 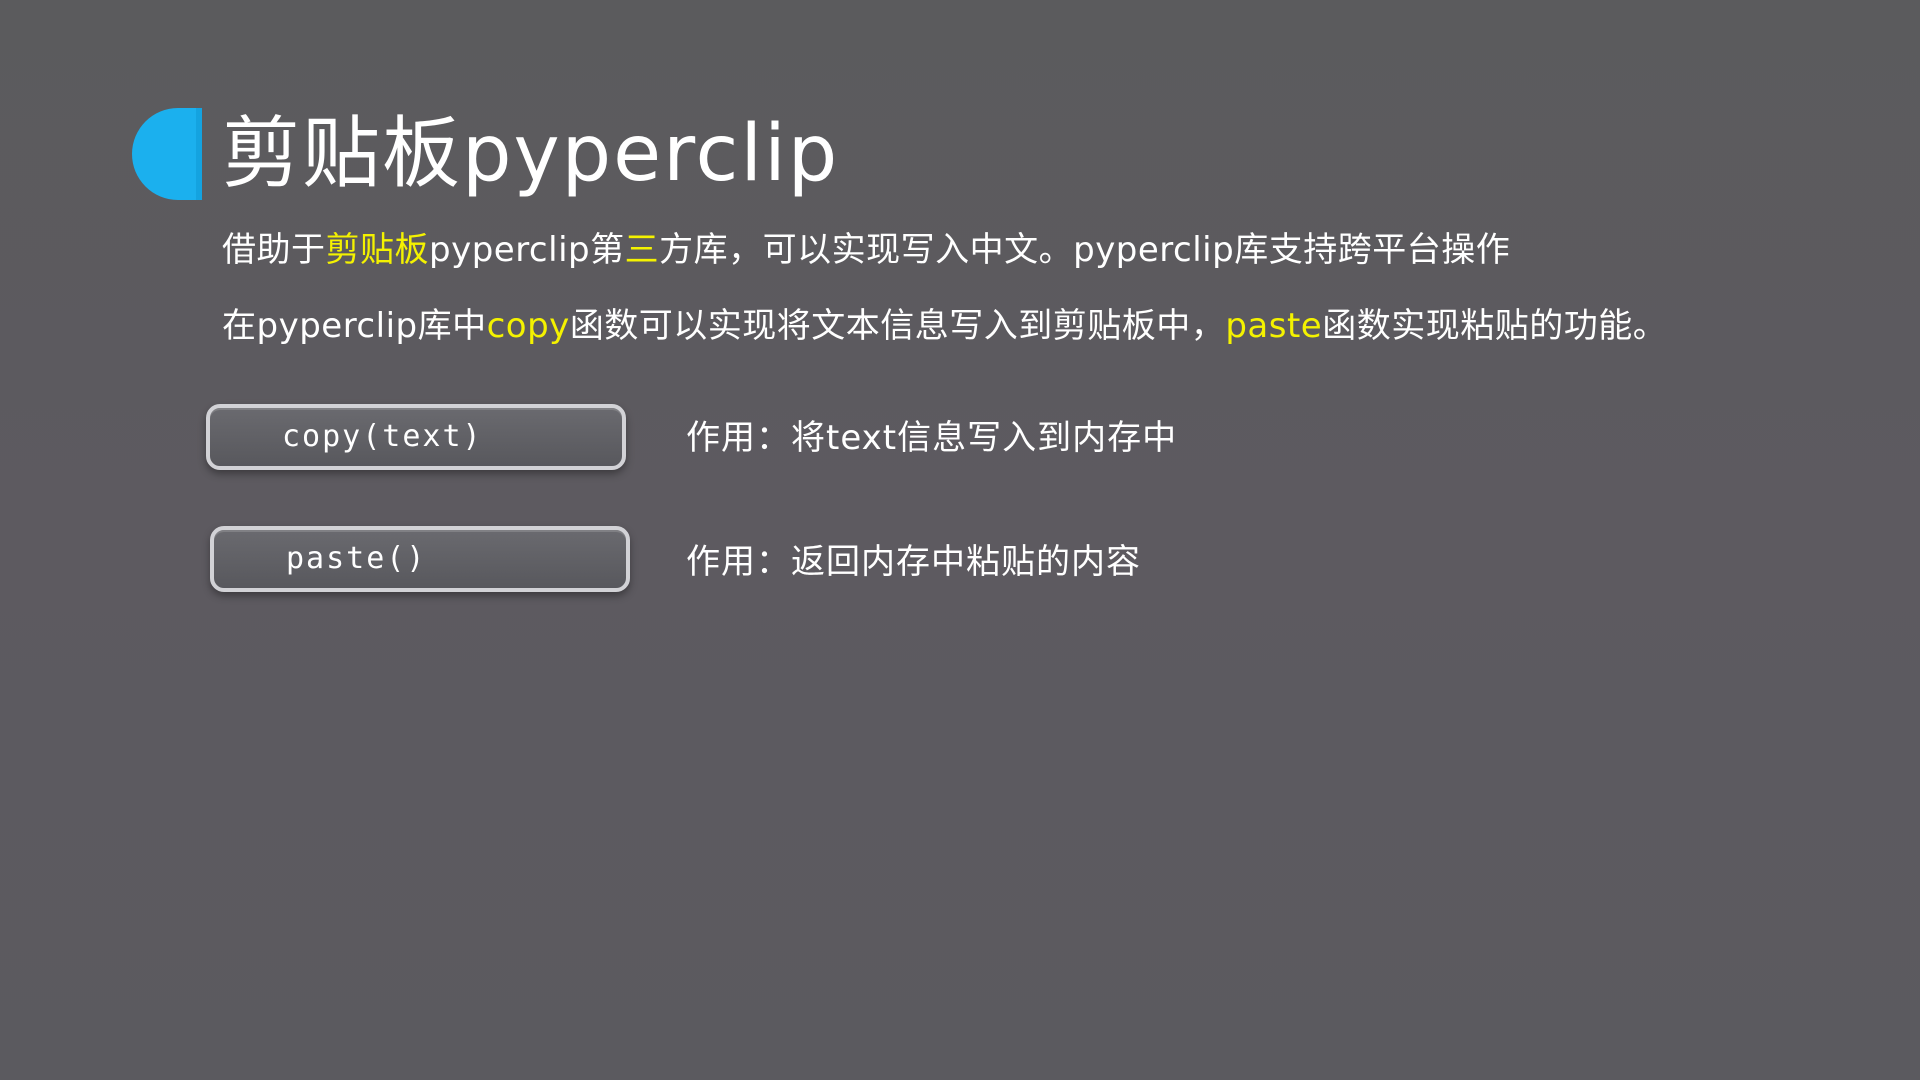 What do you see at coordinates (932, 438) in the screenshot?
I see `copy-function-description: 作用：将text信息写入到内存中` at bounding box center [932, 438].